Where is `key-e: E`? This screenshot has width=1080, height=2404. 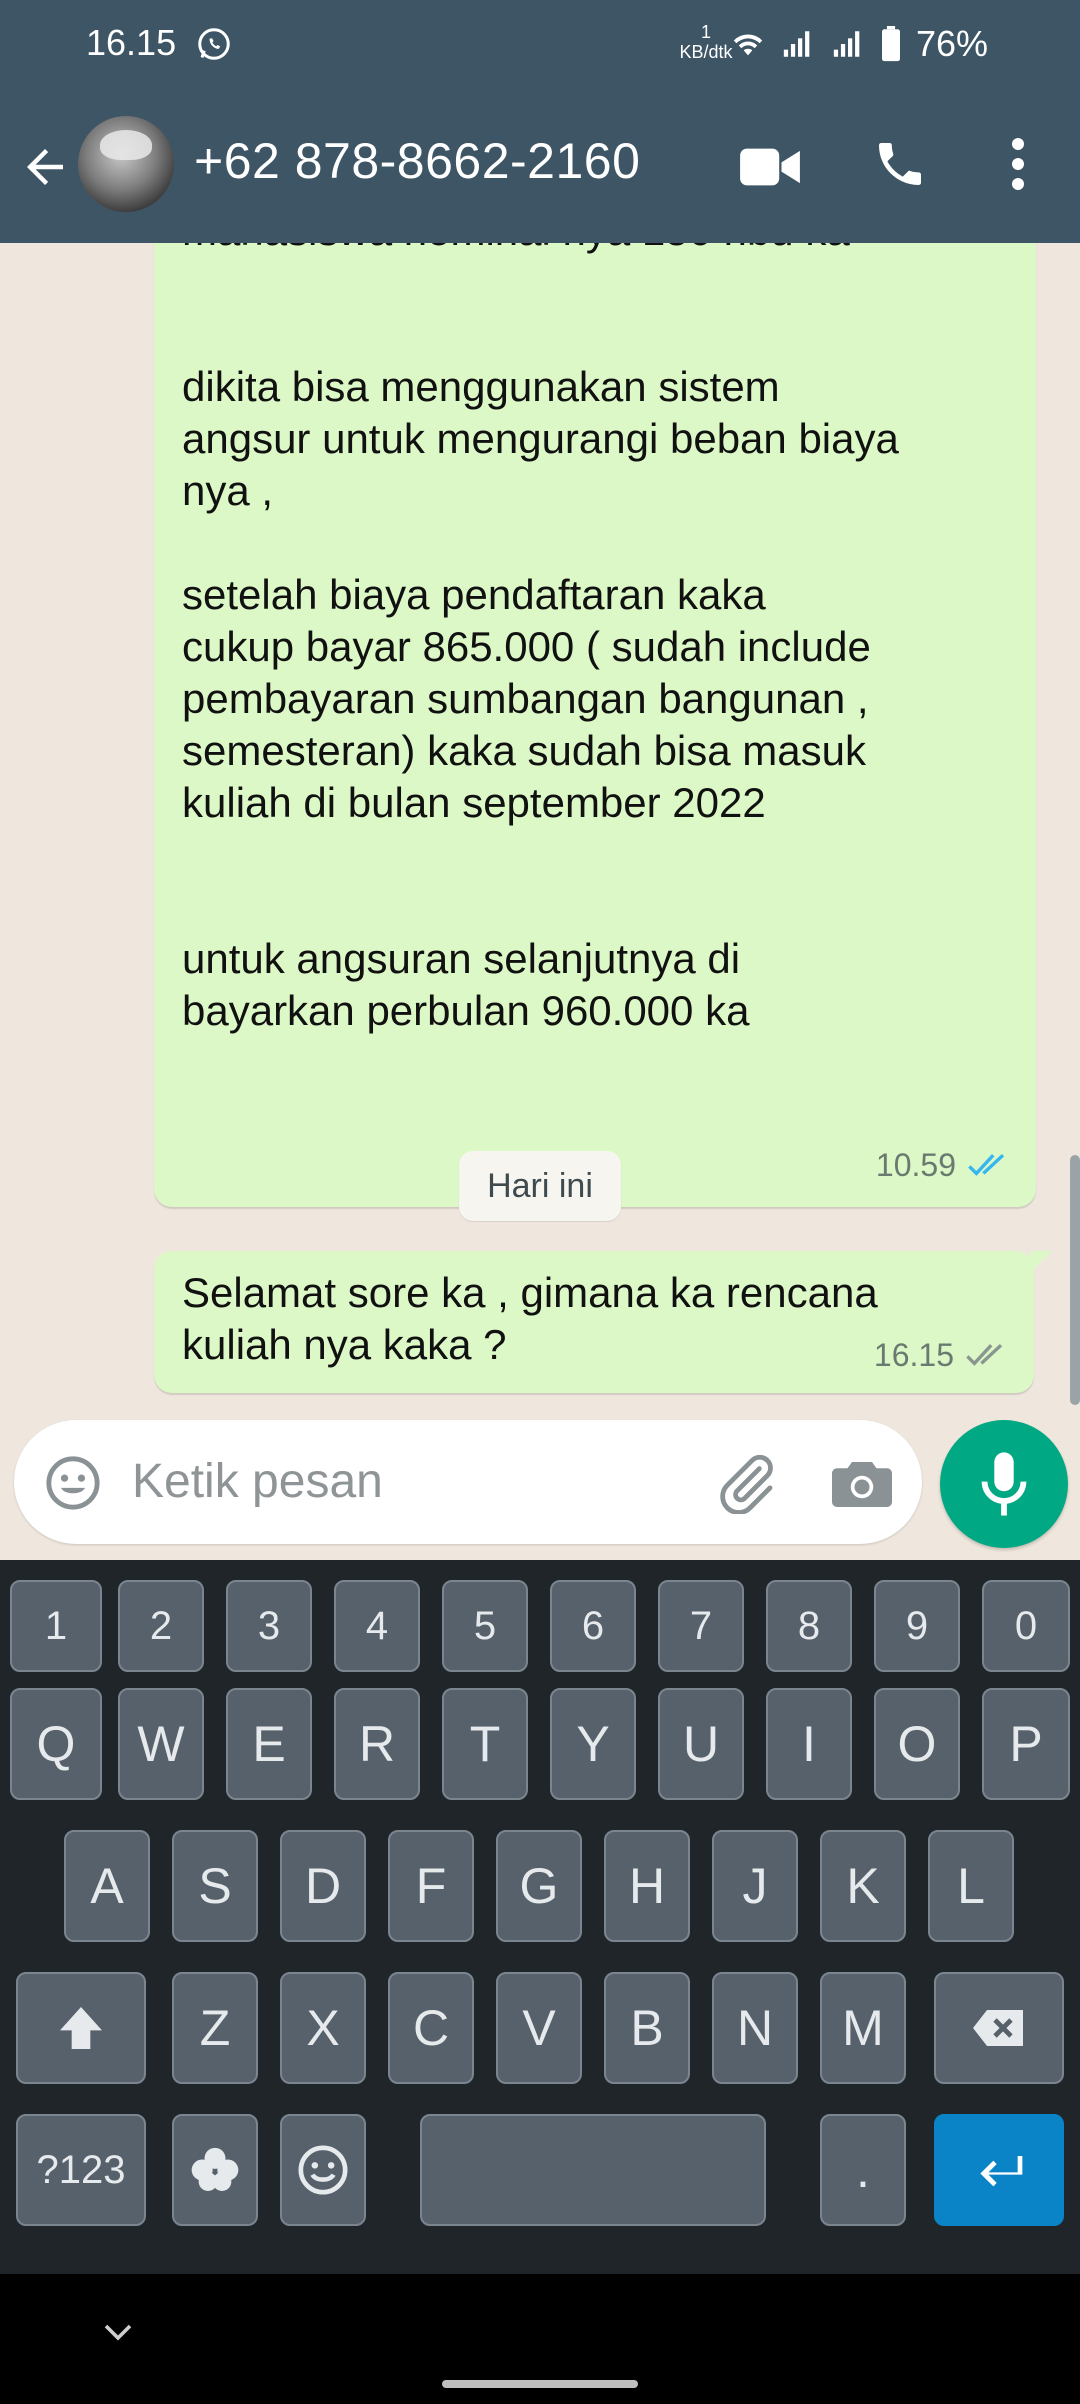 key-e: E is located at coordinates (269, 1744).